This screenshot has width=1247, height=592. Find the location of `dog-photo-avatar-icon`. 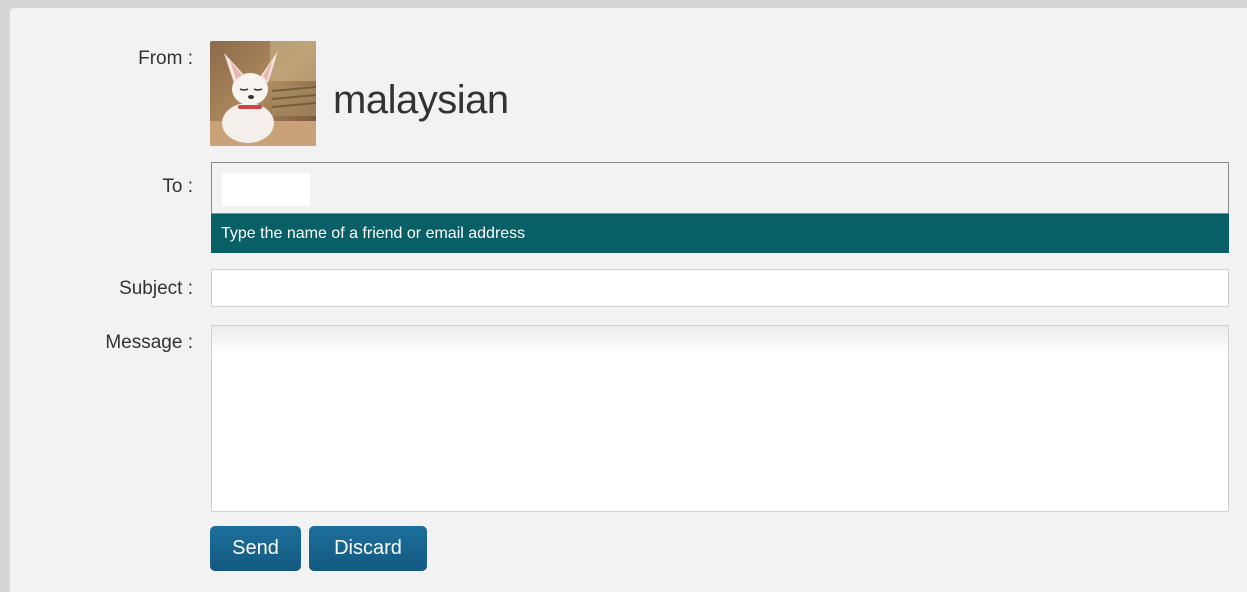

dog-photo-avatar-icon is located at coordinates (263, 93).